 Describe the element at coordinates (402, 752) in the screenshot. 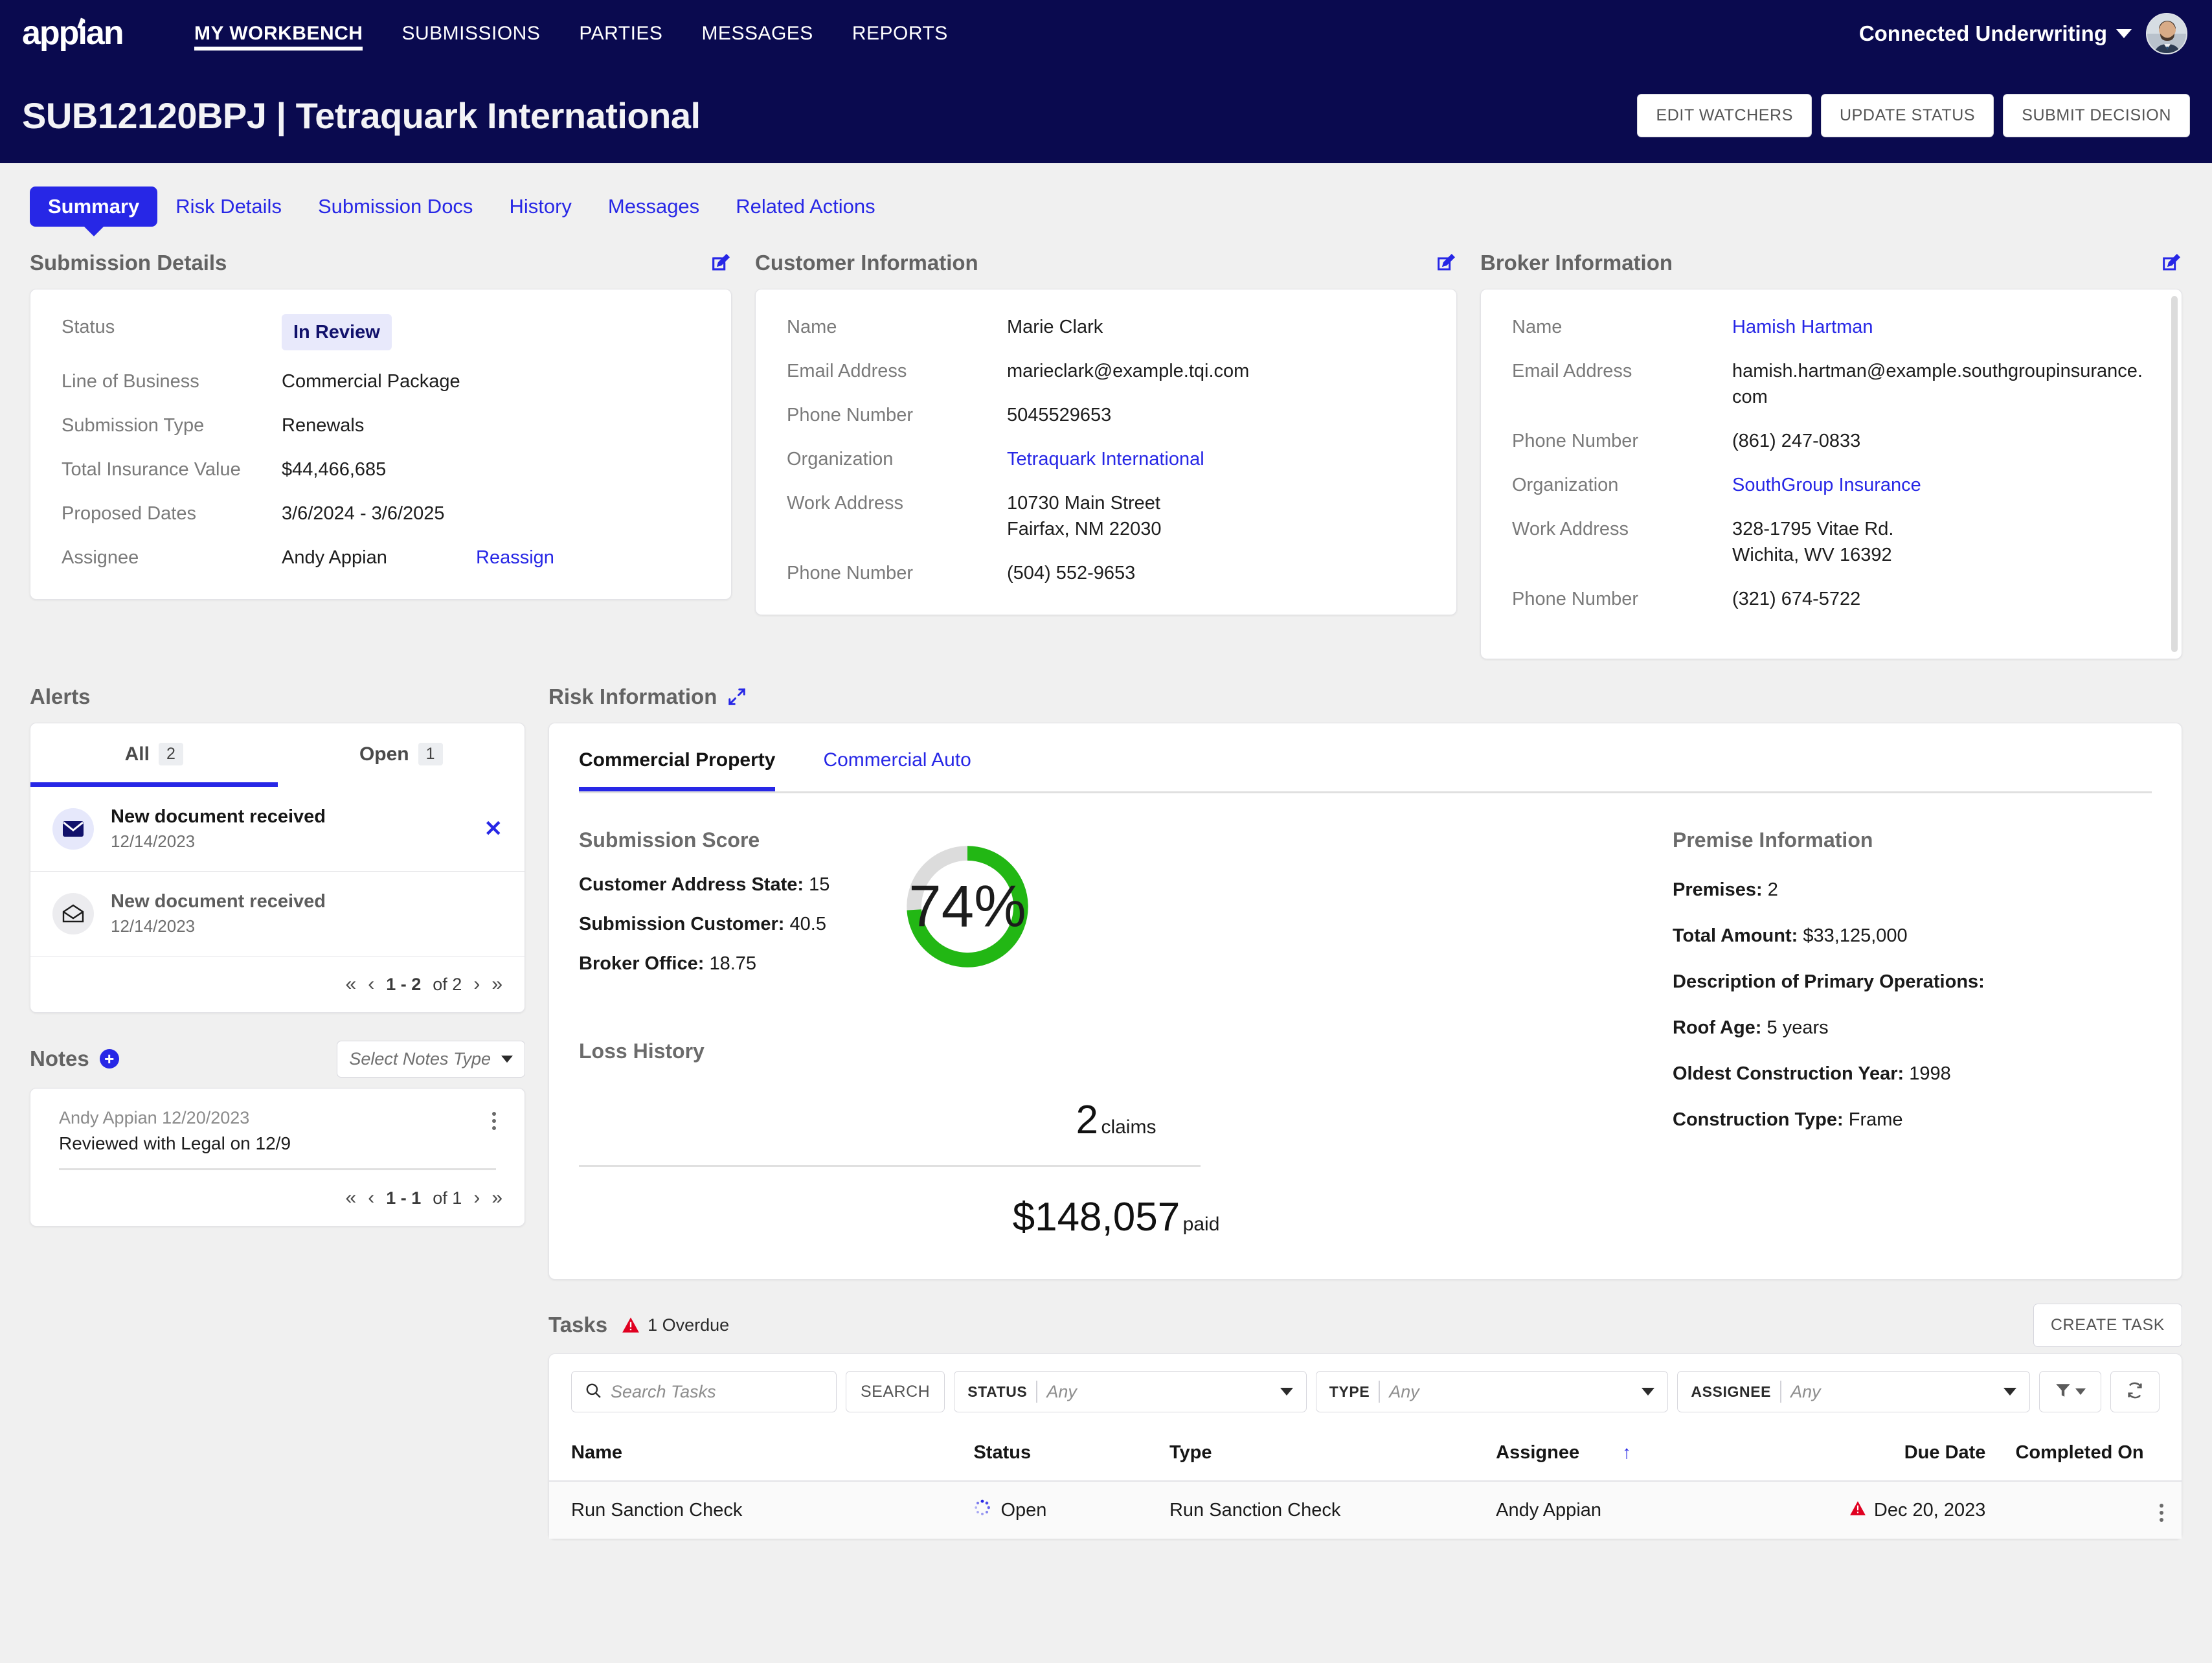

I see `alerts-tab-open: Open 1` at that location.